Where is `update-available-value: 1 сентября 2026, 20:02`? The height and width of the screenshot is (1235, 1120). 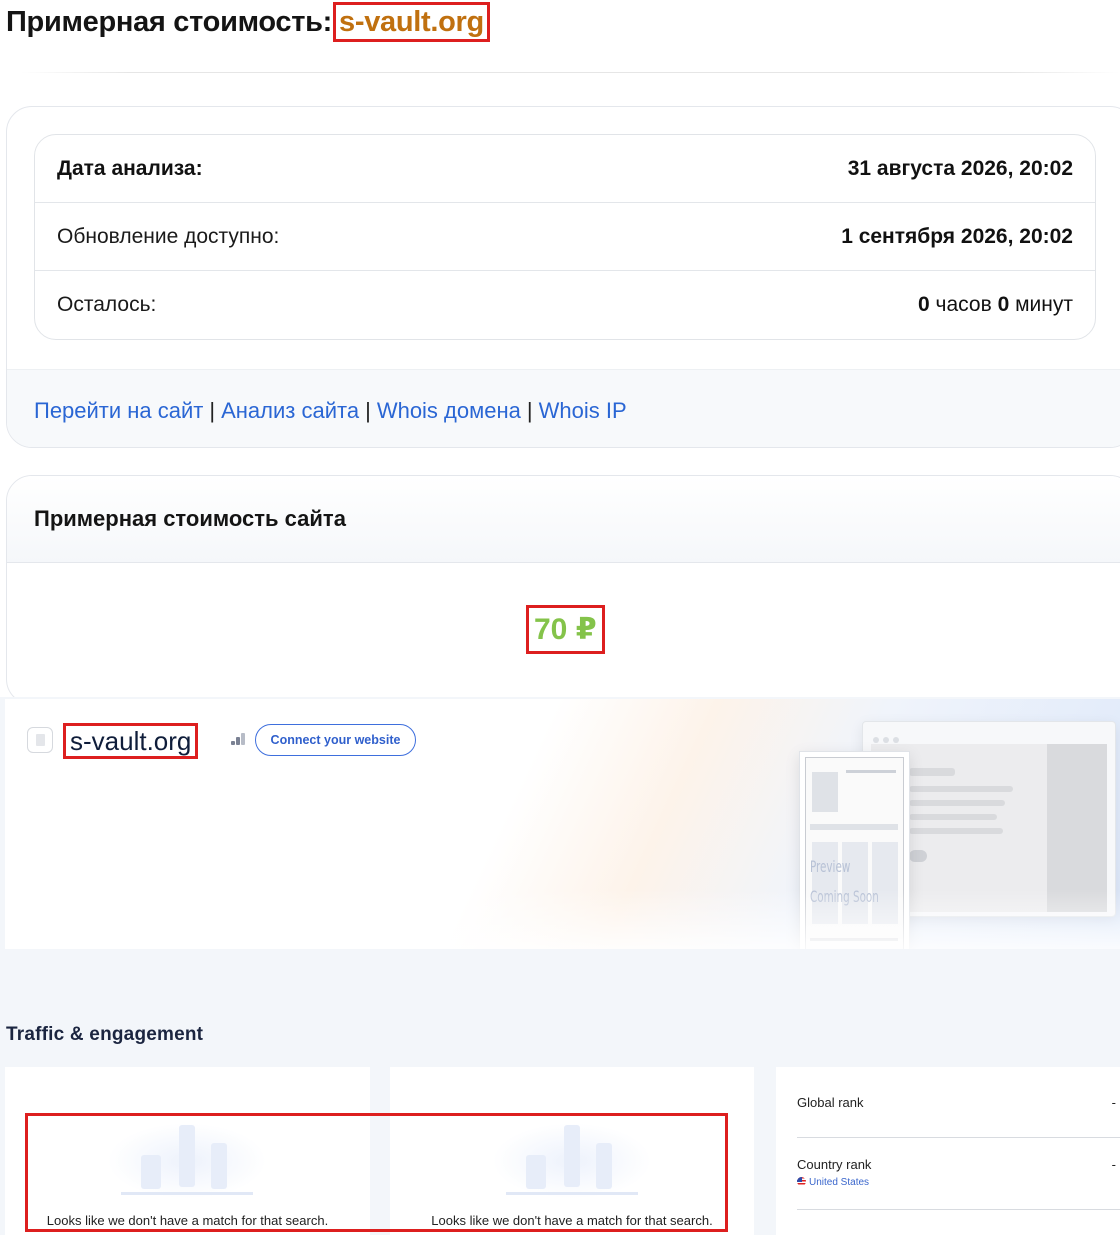
update-available-value: 1 сентября 2026, 20:02 is located at coordinates (957, 236).